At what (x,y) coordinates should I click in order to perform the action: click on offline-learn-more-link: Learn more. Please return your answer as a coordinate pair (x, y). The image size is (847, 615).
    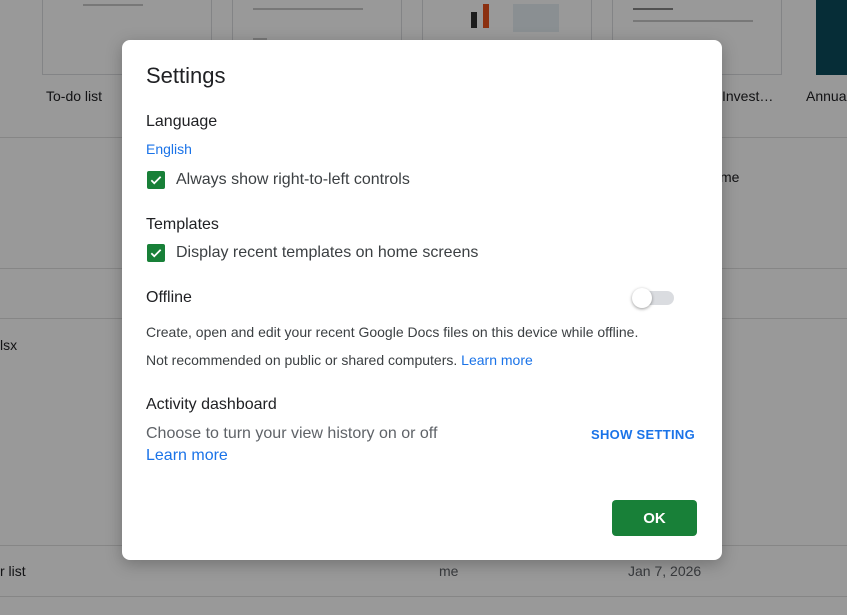
    Looking at the image, I should click on (497, 360).